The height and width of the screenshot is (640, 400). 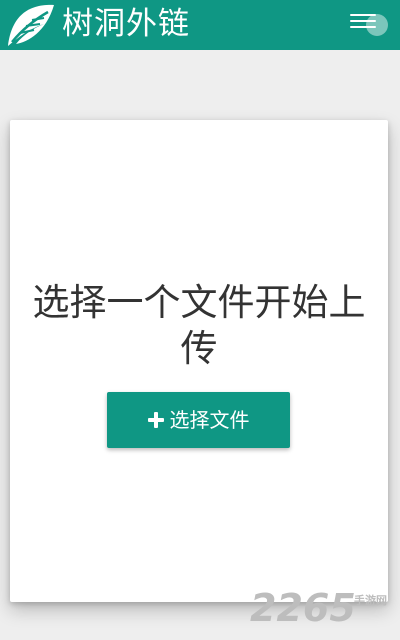 What do you see at coordinates (126, 24) in the screenshot?
I see `brand-title: 树洞外链` at bounding box center [126, 24].